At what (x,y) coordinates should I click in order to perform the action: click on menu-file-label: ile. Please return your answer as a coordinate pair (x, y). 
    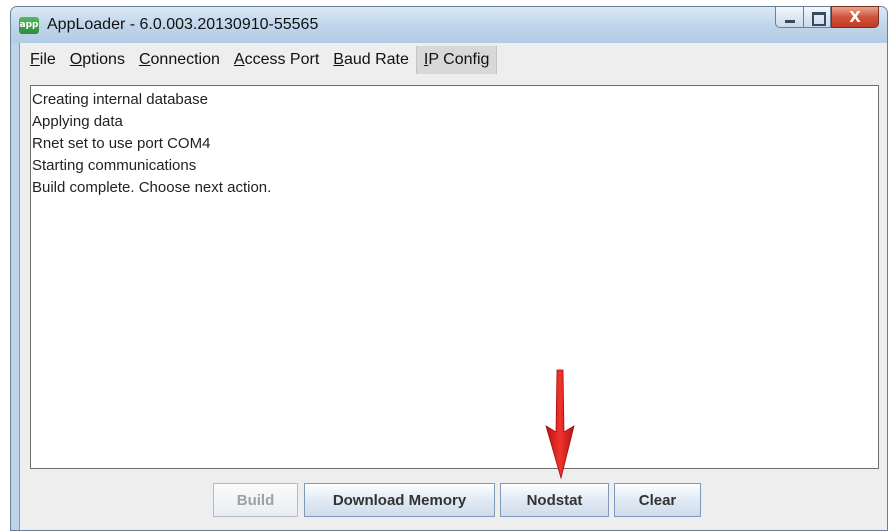
    Looking at the image, I should click on (47, 59).